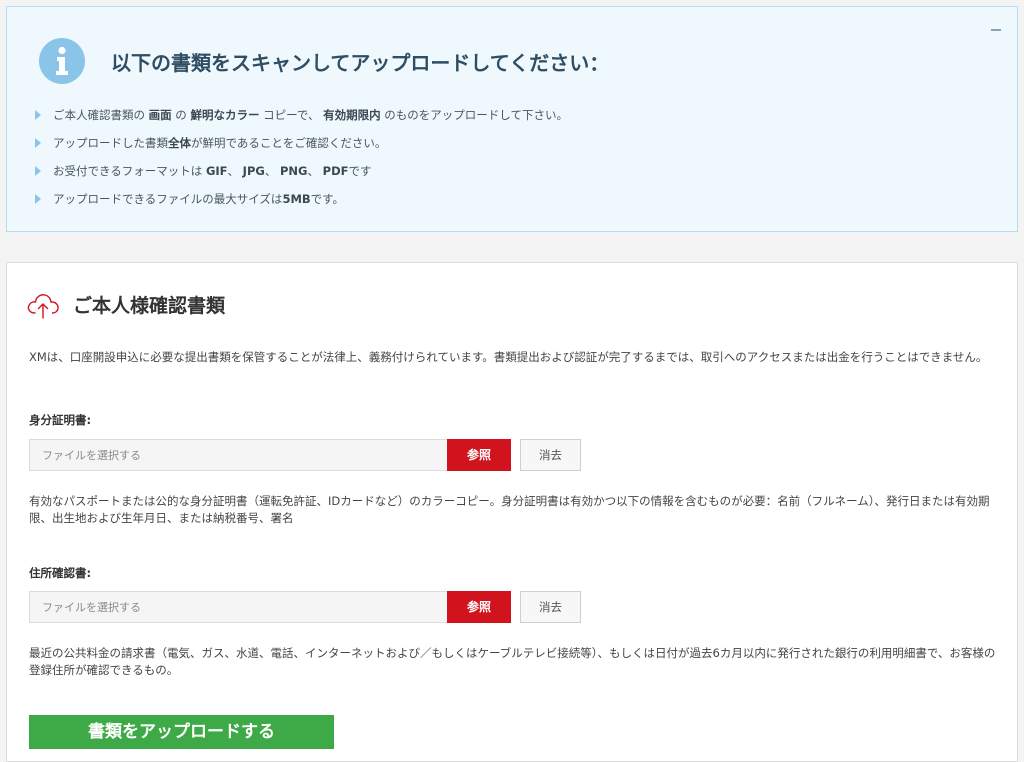 The height and width of the screenshot is (762, 1024). I want to click on address-doc-label: 住所確認書:, so click(60, 573).